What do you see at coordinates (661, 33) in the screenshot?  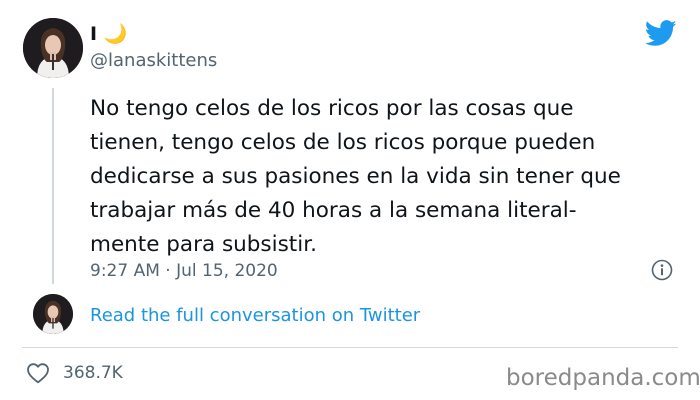 I see `twitter-bird-icon` at bounding box center [661, 33].